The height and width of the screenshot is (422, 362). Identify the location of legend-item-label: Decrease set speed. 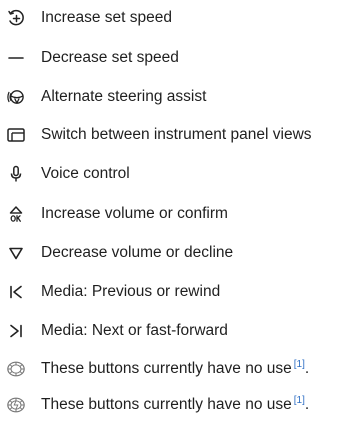
(110, 57).